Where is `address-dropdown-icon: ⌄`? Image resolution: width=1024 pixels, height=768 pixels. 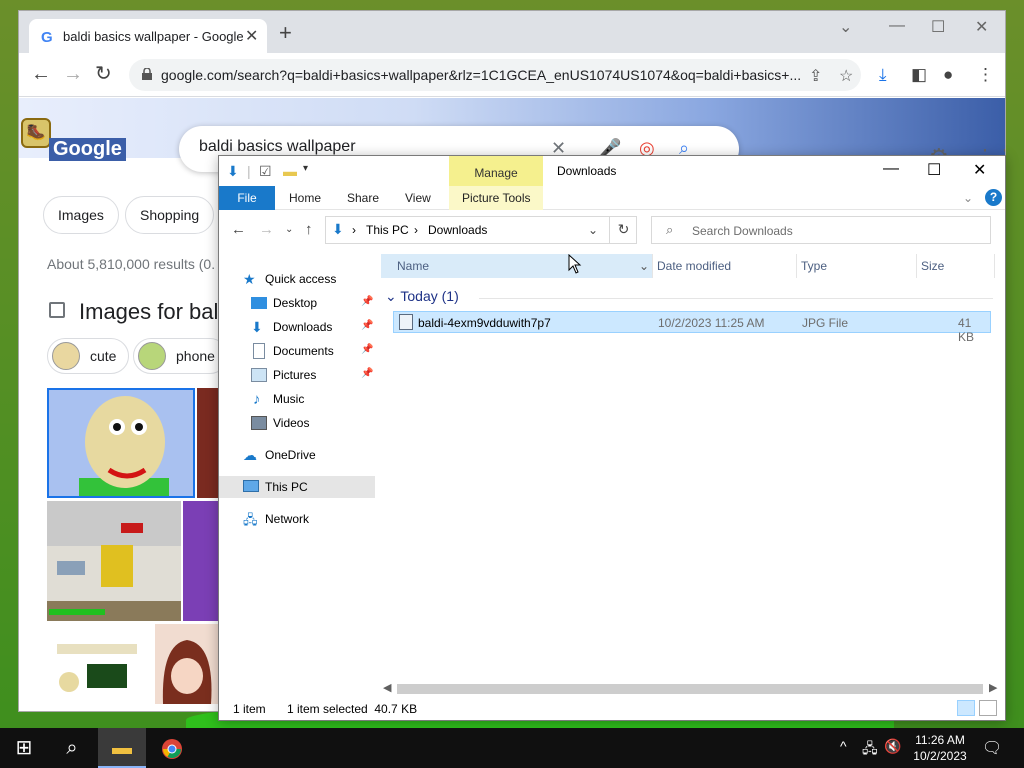 address-dropdown-icon: ⌄ is located at coordinates (593, 230).